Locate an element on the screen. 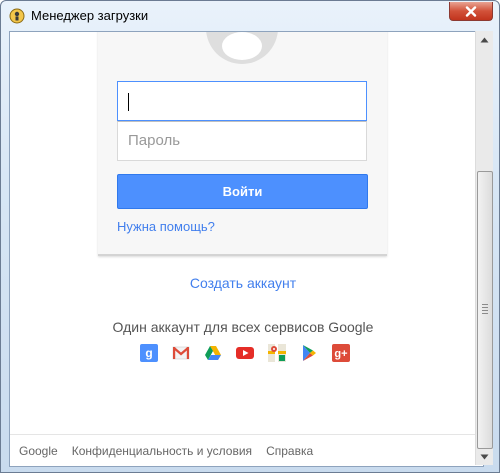 This screenshot has width=500, height=473. window-title: Менеджер загрузки is located at coordinates (90, 15).